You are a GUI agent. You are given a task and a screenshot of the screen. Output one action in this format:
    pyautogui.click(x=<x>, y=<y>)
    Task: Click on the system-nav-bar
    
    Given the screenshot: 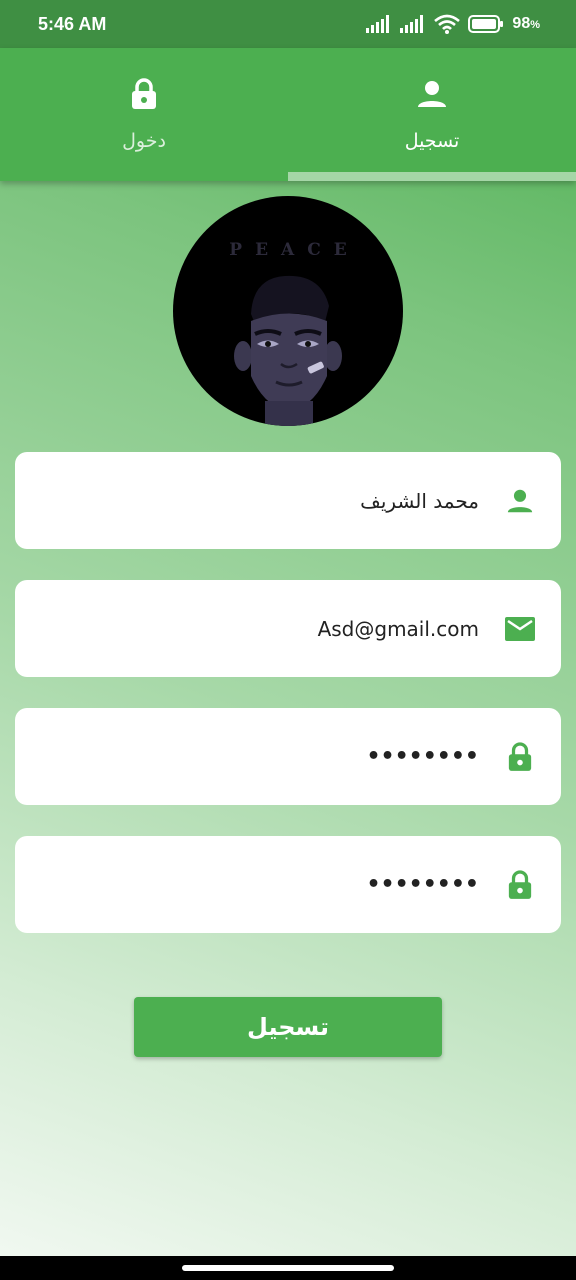 What is the action you would take?
    pyautogui.click(x=288, y=1268)
    